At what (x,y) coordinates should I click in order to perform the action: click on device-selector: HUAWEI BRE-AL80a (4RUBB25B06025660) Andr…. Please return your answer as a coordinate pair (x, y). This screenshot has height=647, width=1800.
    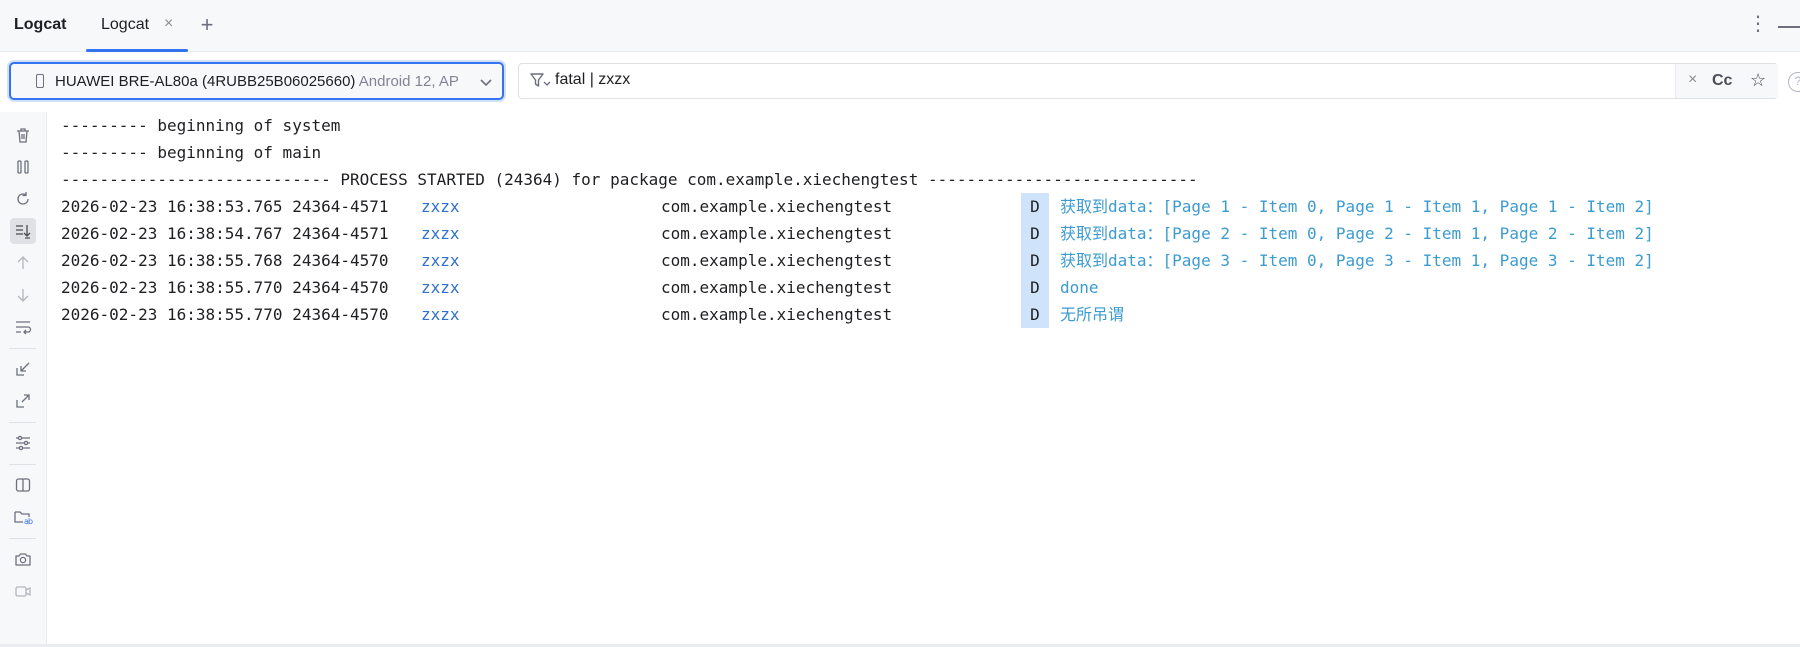
    Looking at the image, I should click on (256, 81).